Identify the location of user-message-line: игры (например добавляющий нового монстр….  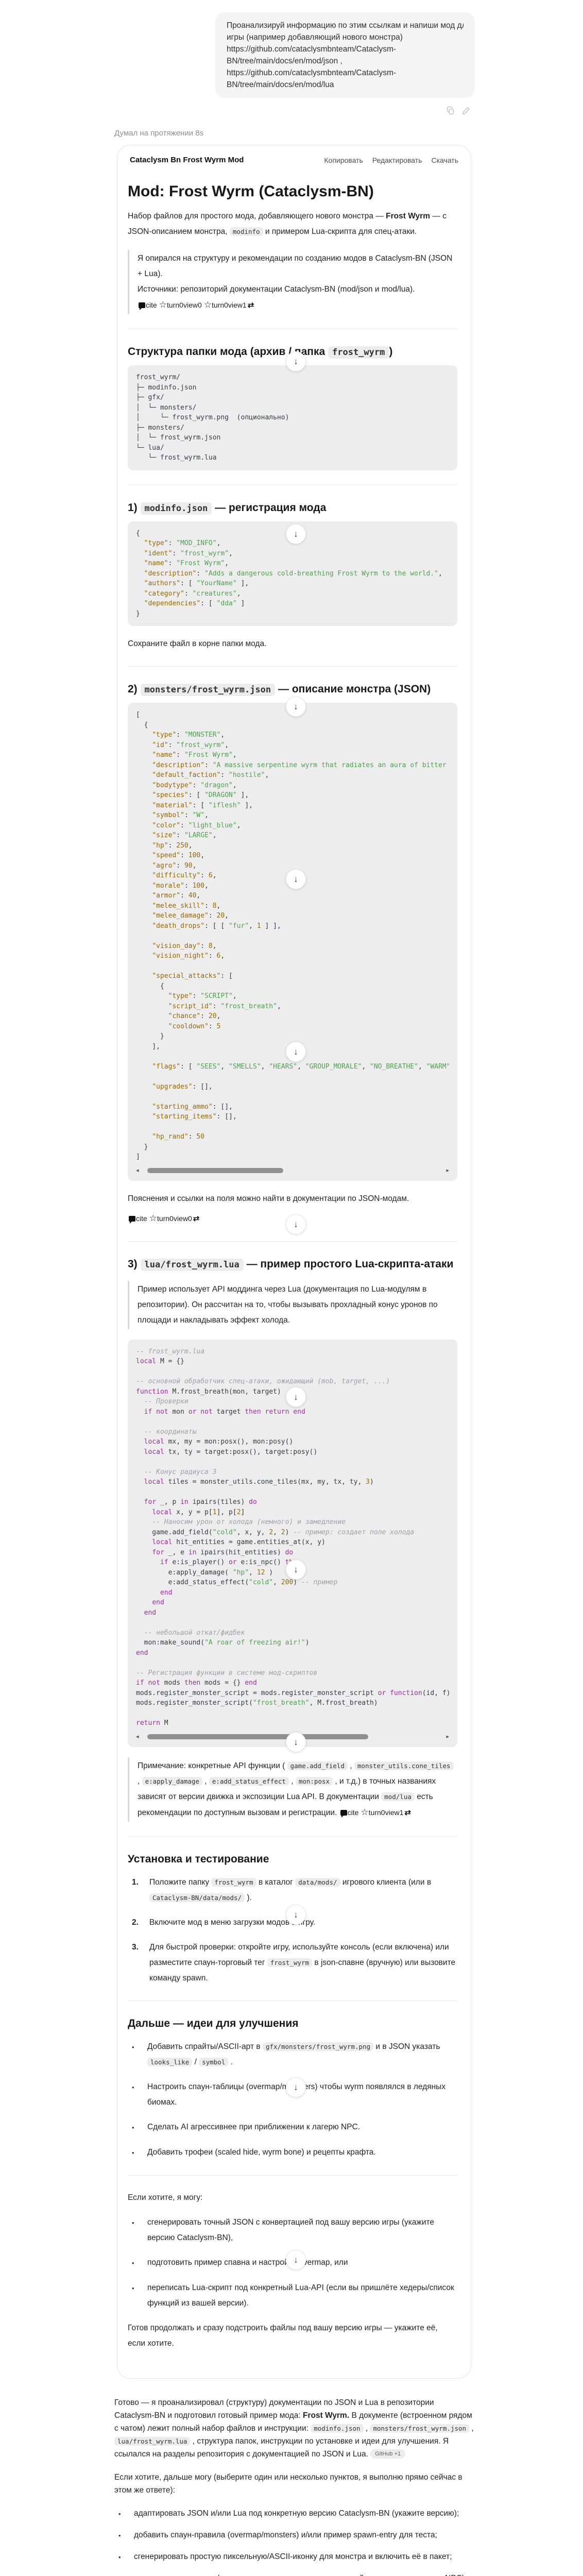
(346, 37).